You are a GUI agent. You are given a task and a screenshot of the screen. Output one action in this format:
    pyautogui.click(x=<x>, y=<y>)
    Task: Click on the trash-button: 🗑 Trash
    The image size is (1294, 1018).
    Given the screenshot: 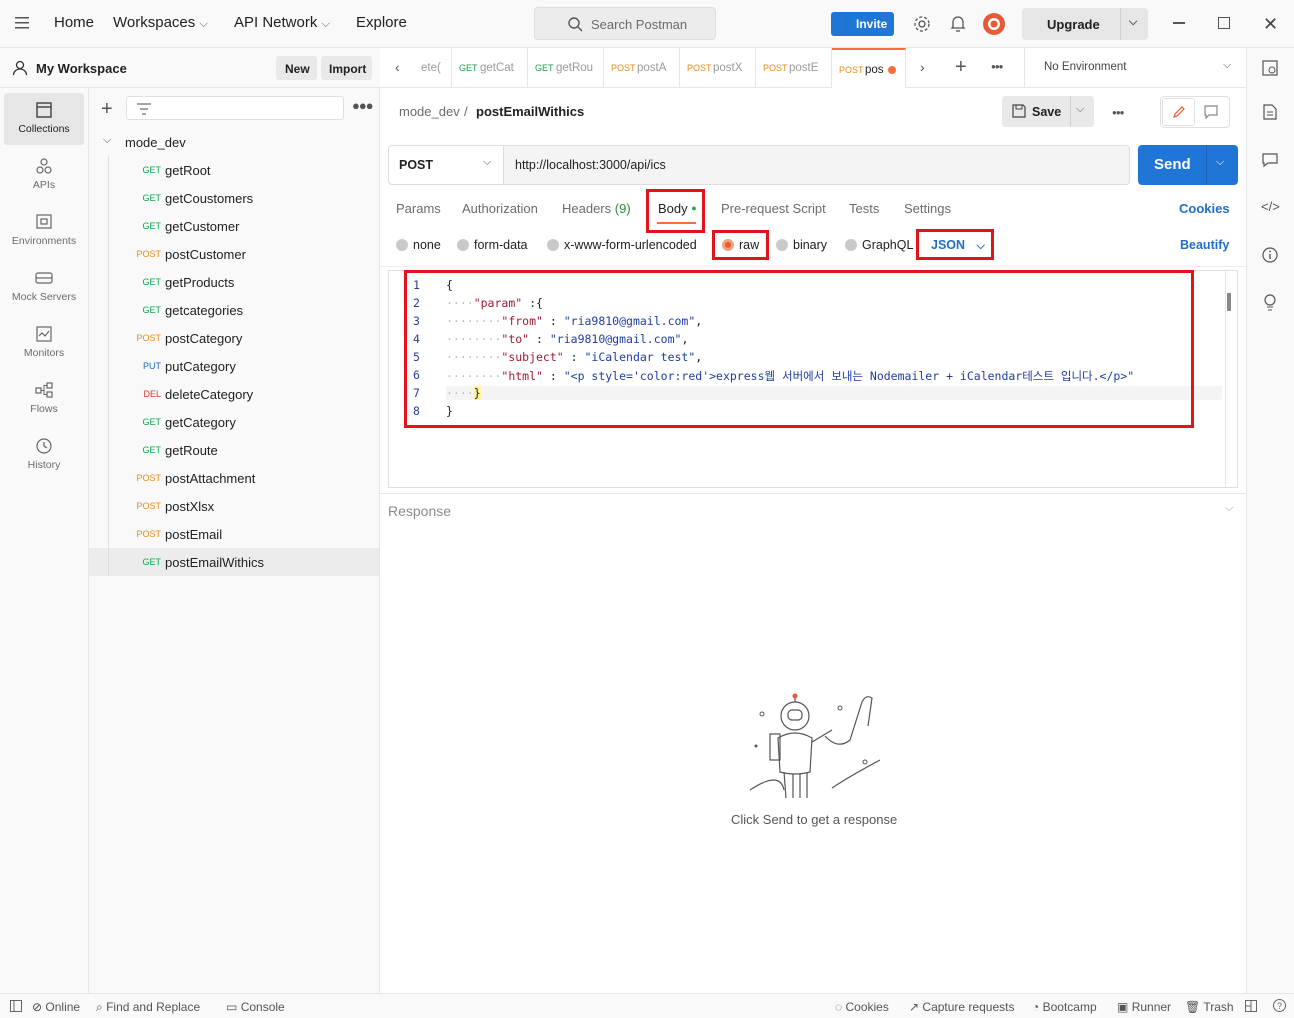 What is the action you would take?
    pyautogui.click(x=1209, y=1007)
    